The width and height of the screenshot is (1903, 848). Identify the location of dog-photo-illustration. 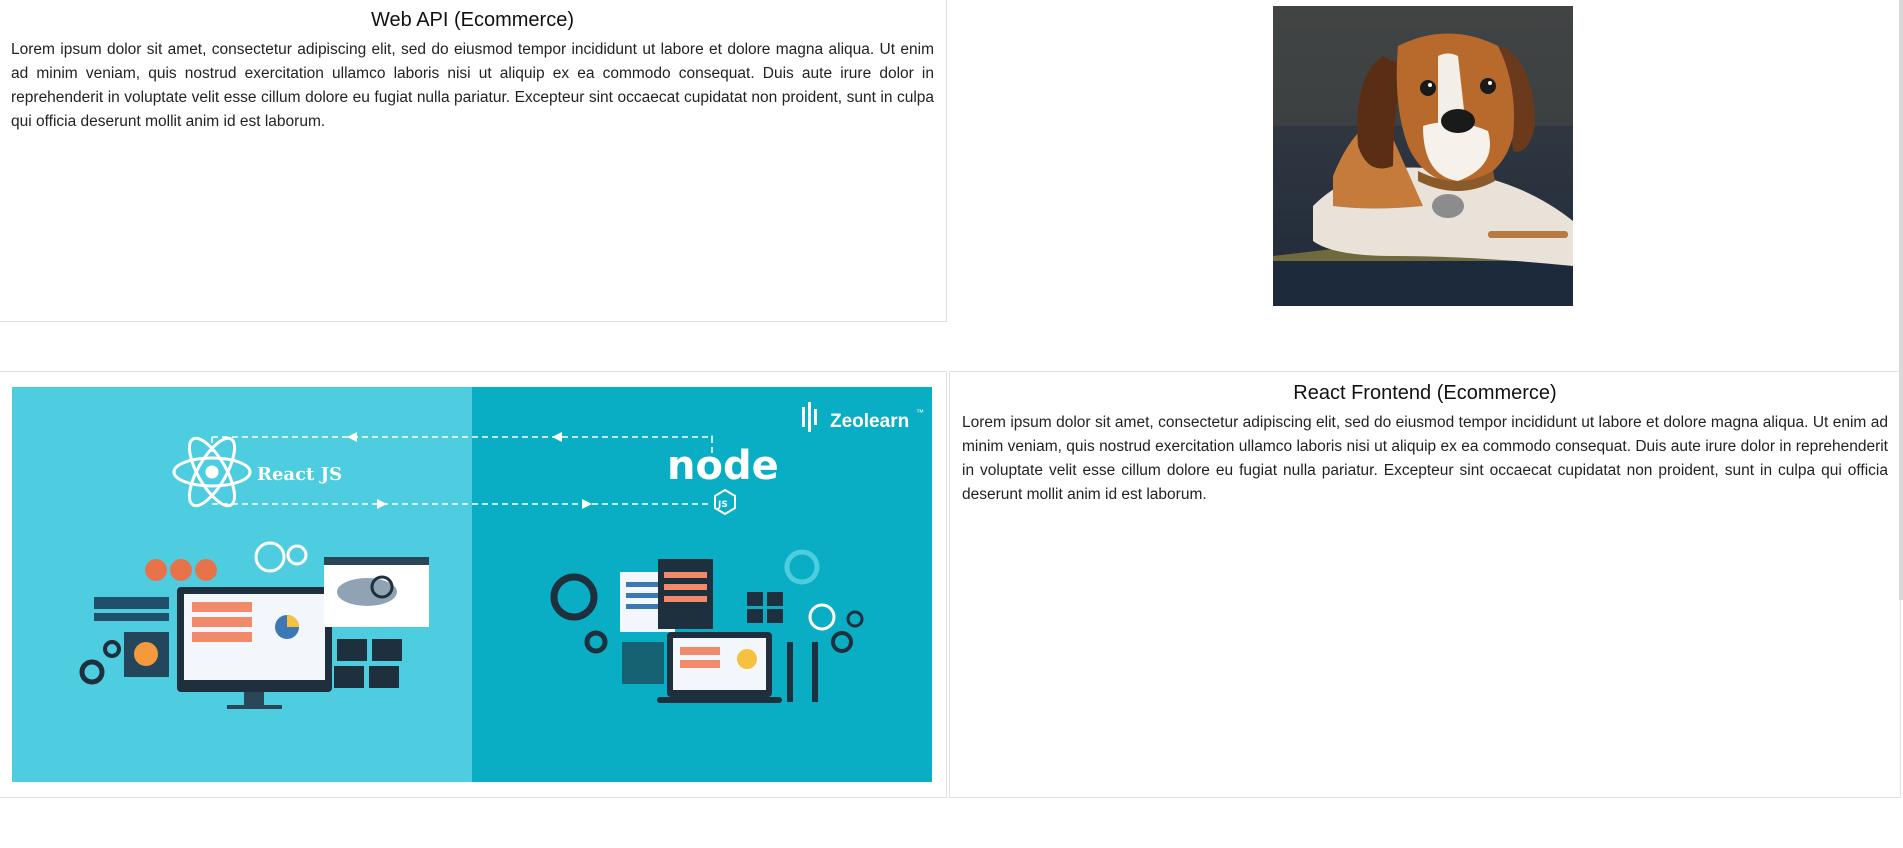
(1423, 156).